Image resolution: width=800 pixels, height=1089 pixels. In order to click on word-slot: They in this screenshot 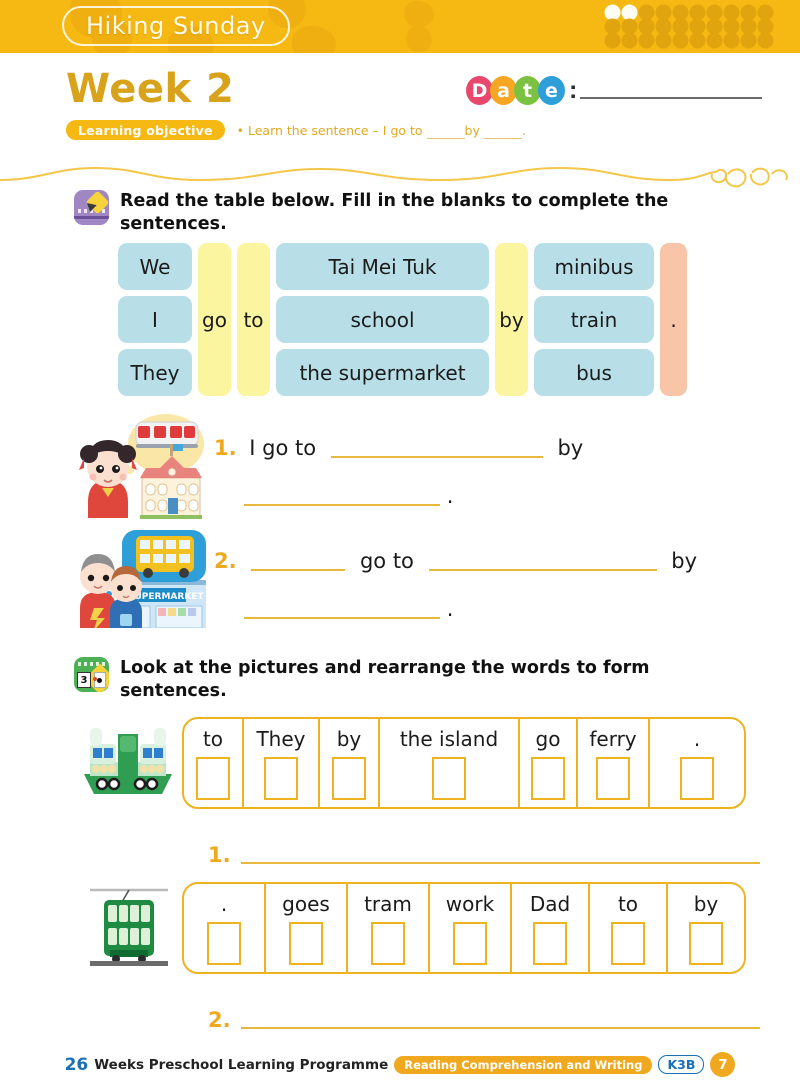, I will do `click(282, 763)`.